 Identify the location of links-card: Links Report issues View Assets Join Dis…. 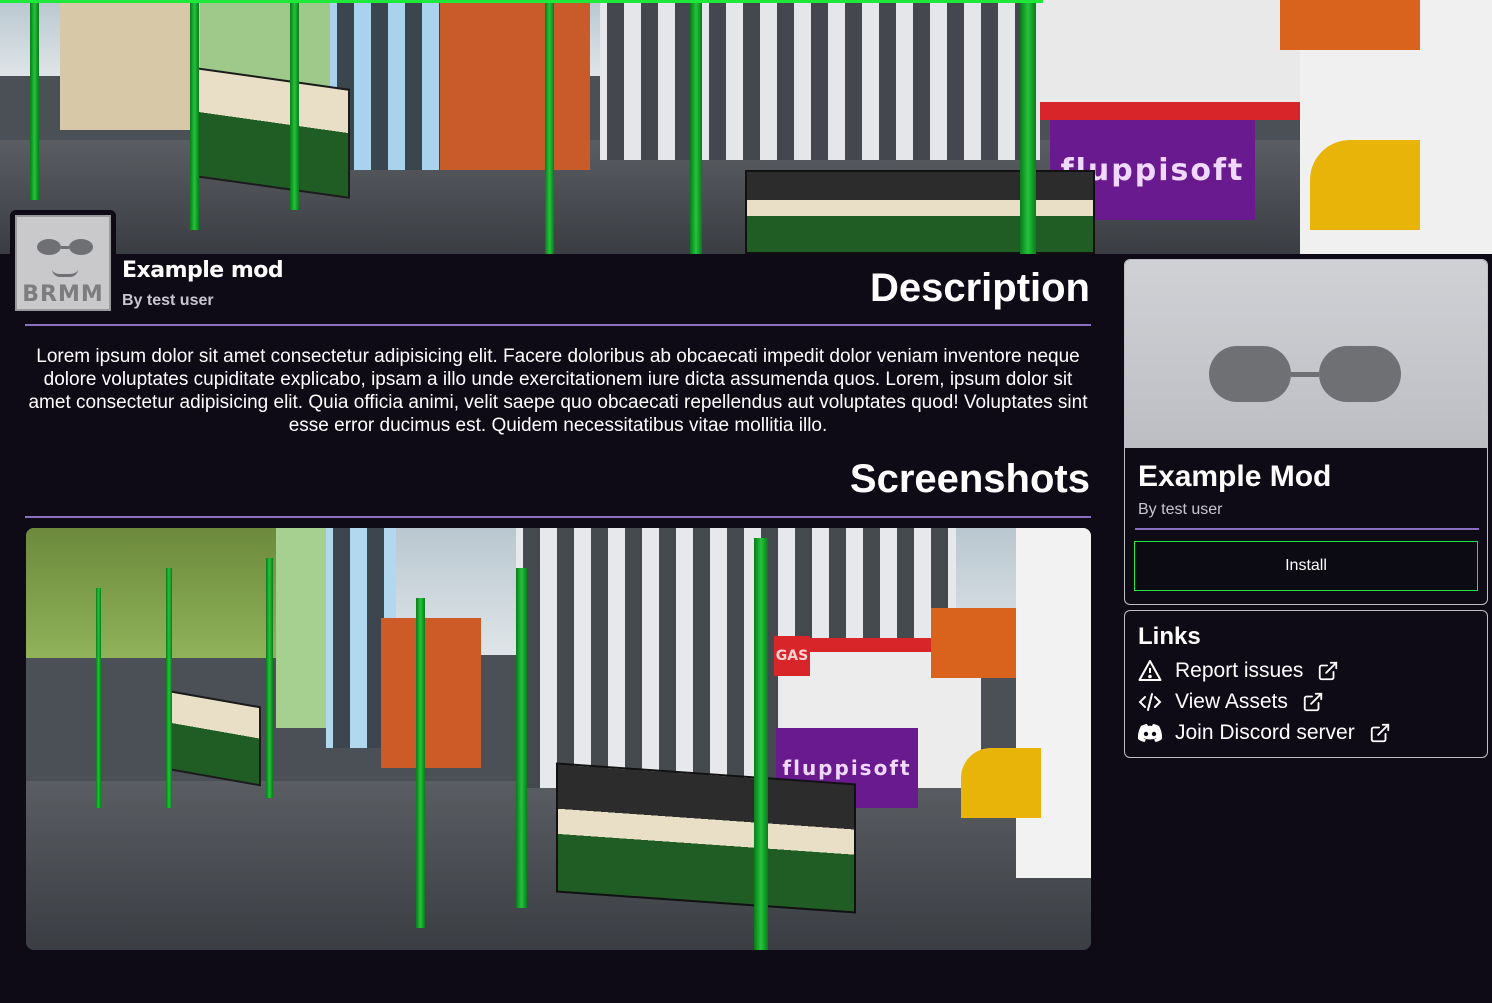
(1306, 684).